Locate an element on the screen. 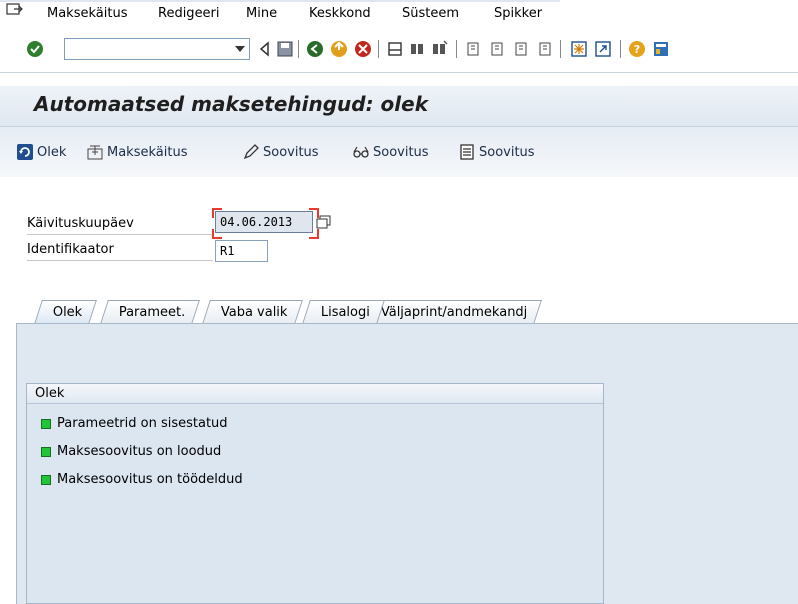 This screenshot has width=798, height=604. last-page-icon is located at coordinates (545, 49).